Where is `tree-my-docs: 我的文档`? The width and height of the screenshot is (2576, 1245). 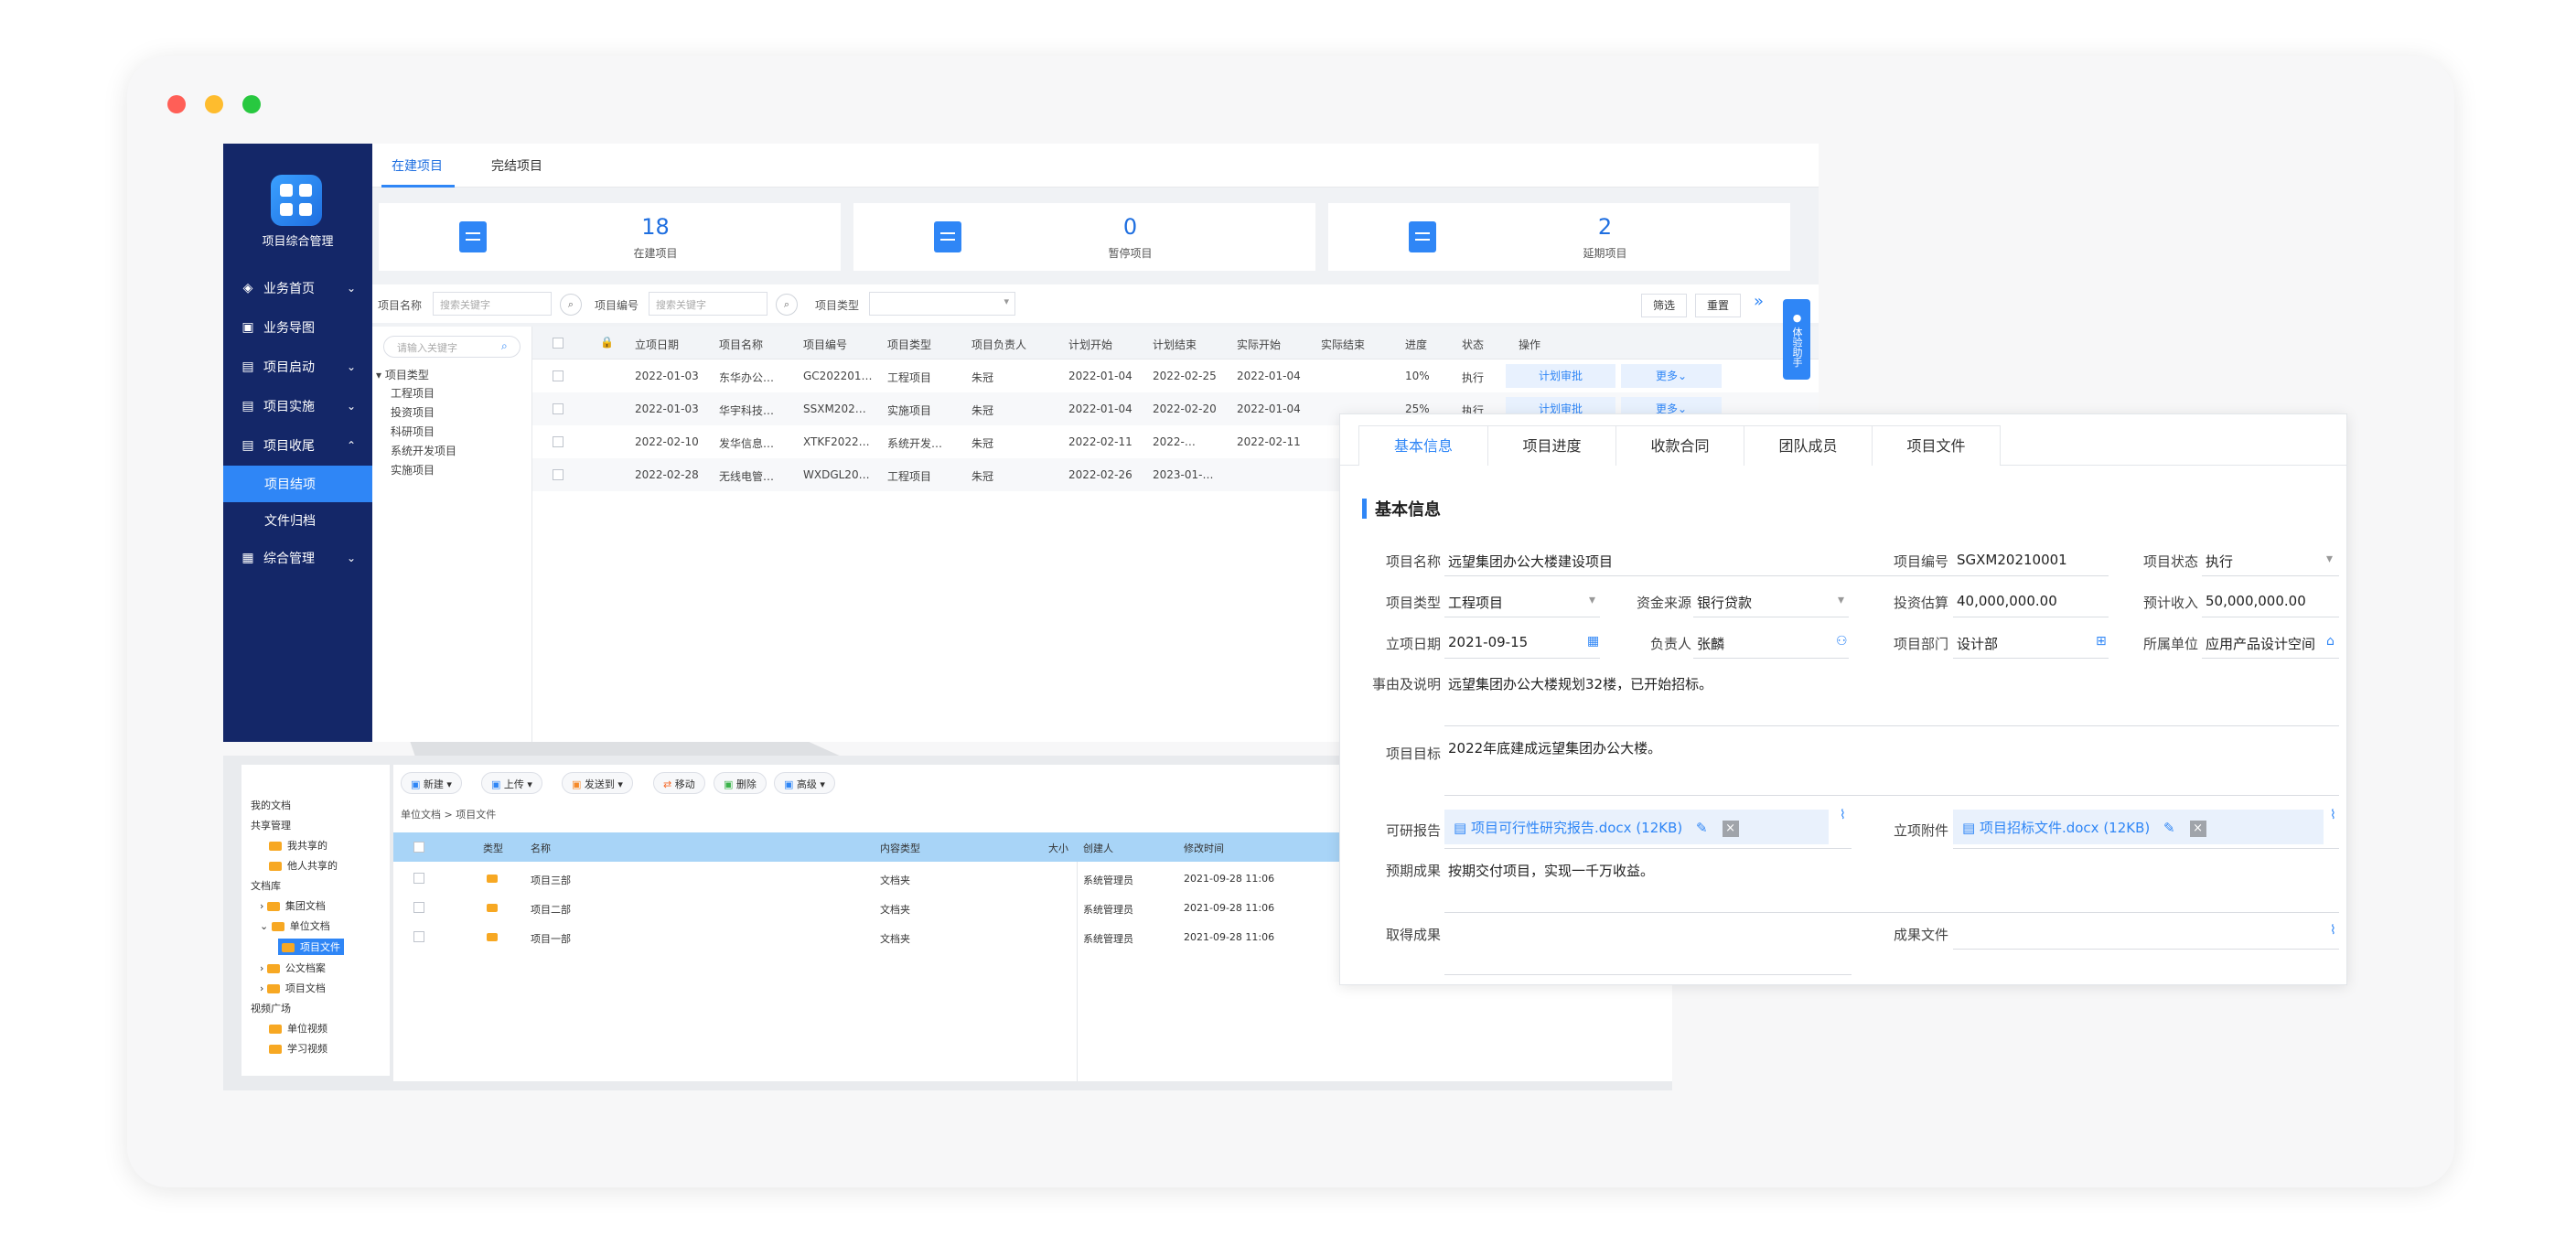
tree-my-docs: 我的文档 is located at coordinates (271, 805).